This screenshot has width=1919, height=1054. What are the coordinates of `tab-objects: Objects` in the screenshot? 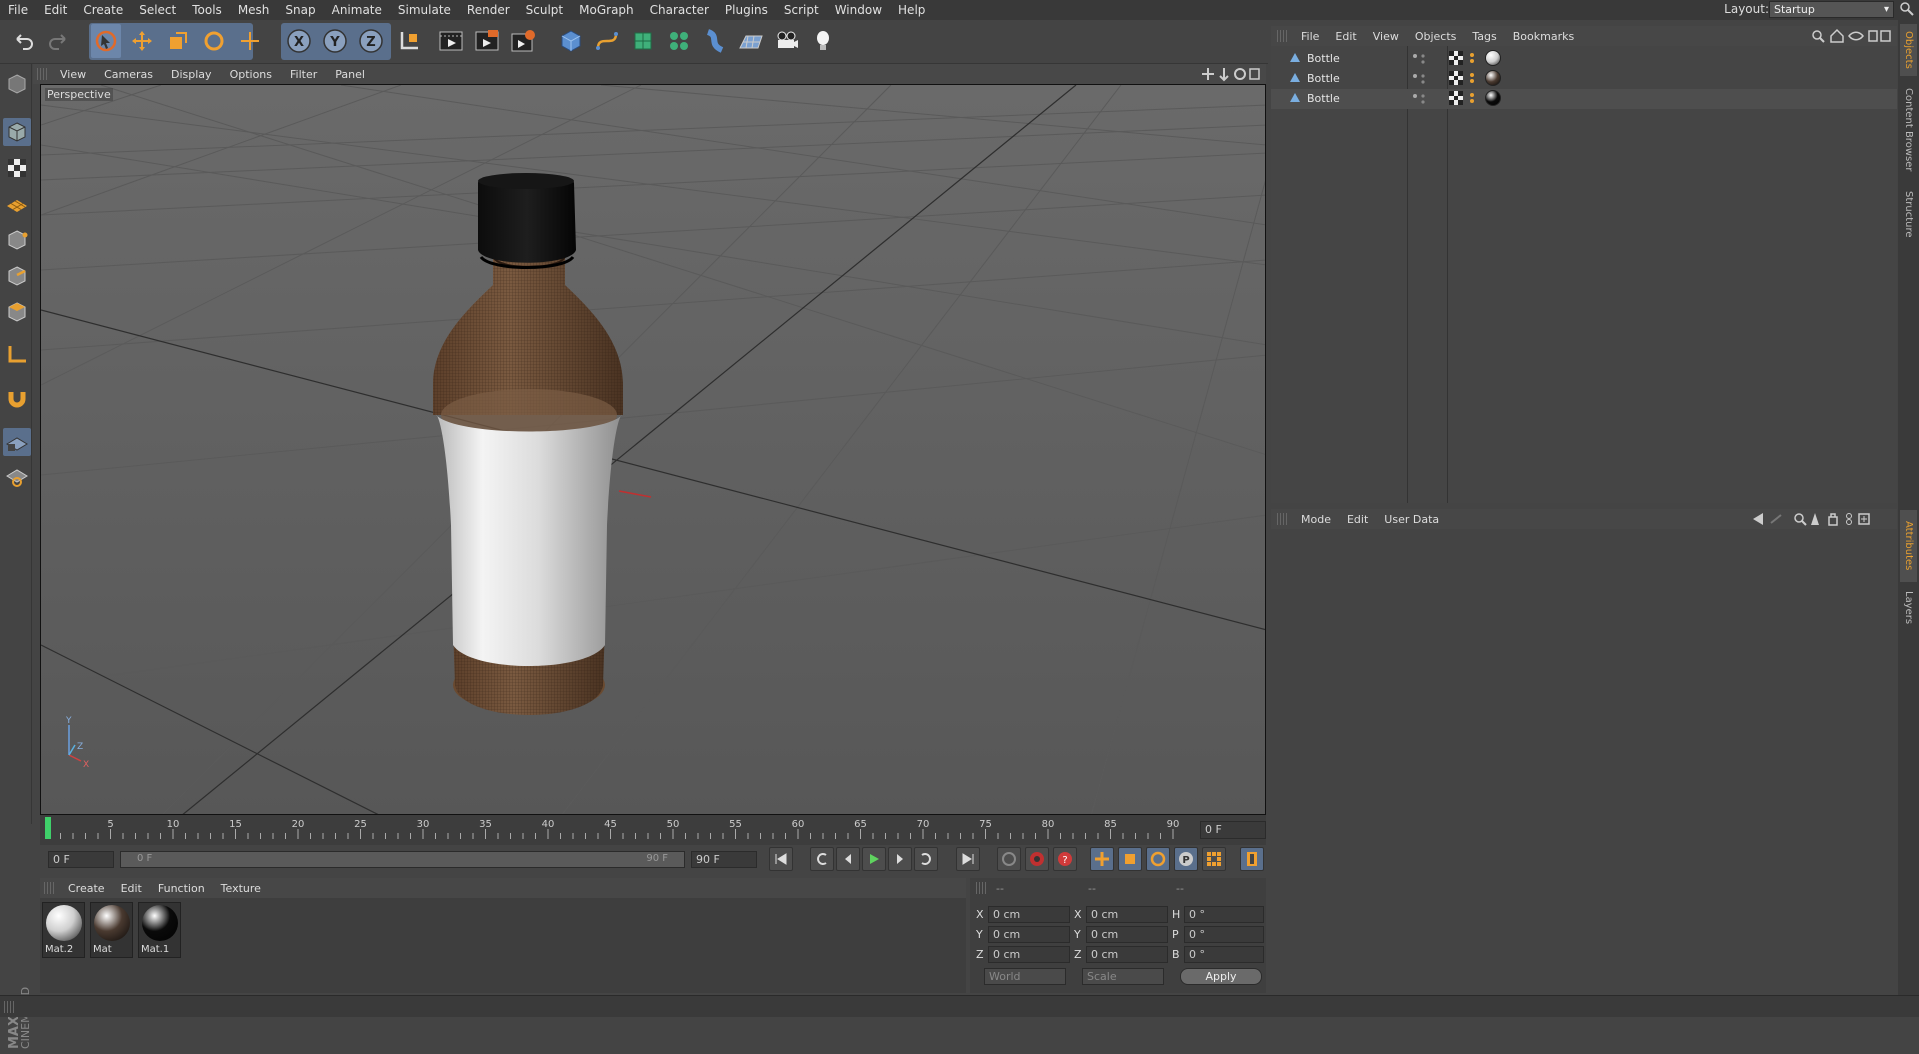 It's located at (1908, 50).